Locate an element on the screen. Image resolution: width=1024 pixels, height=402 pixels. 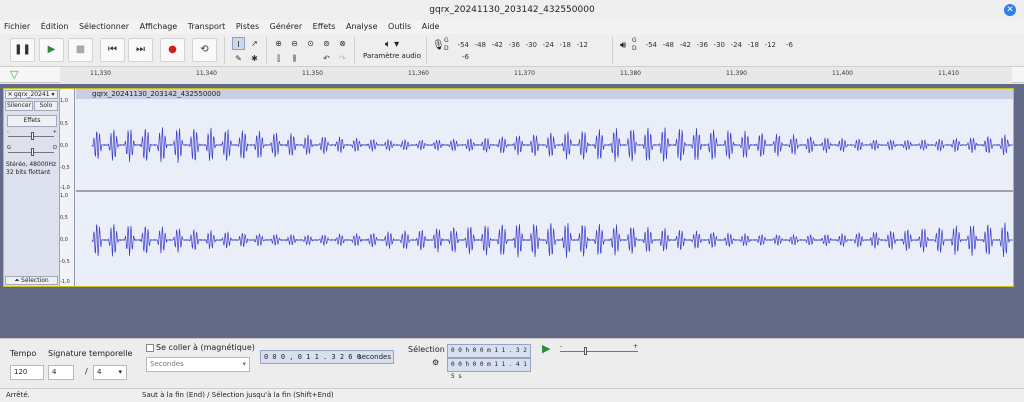
silence-icon: ⫼ is located at coordinates (294, 58).